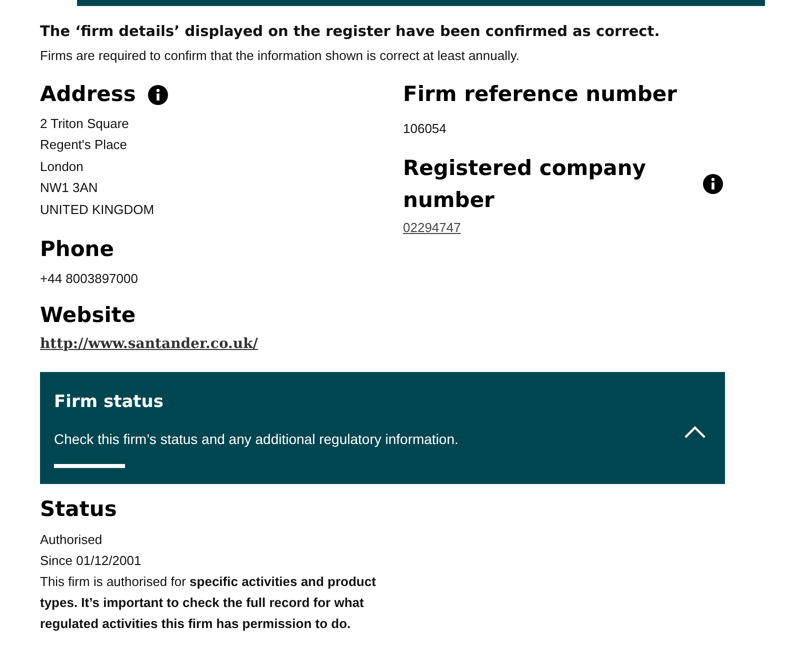 The image size is (800, 651). Describe the element at coordinates (69, 188) in the screenshot. I see `address-line: NW1 3AN` at that location.